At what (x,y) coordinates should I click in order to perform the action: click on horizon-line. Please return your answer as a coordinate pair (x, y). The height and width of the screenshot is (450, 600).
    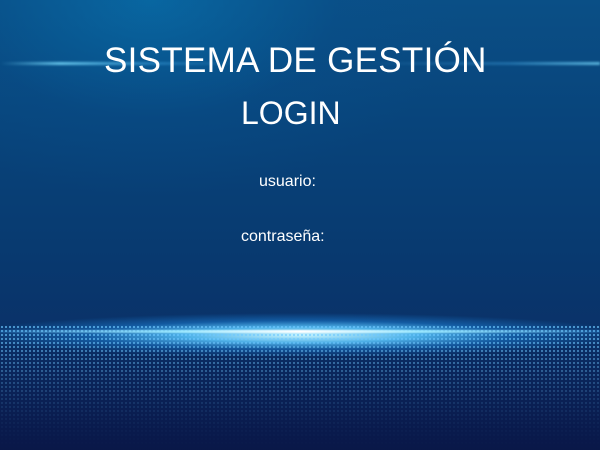
    Looking at the image, I should click on (300, 331).